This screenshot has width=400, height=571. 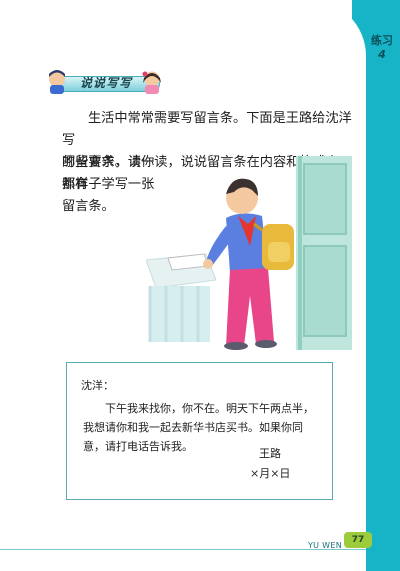 I want to click on exercise-label-text: 练习, so click(x=382, y=40).